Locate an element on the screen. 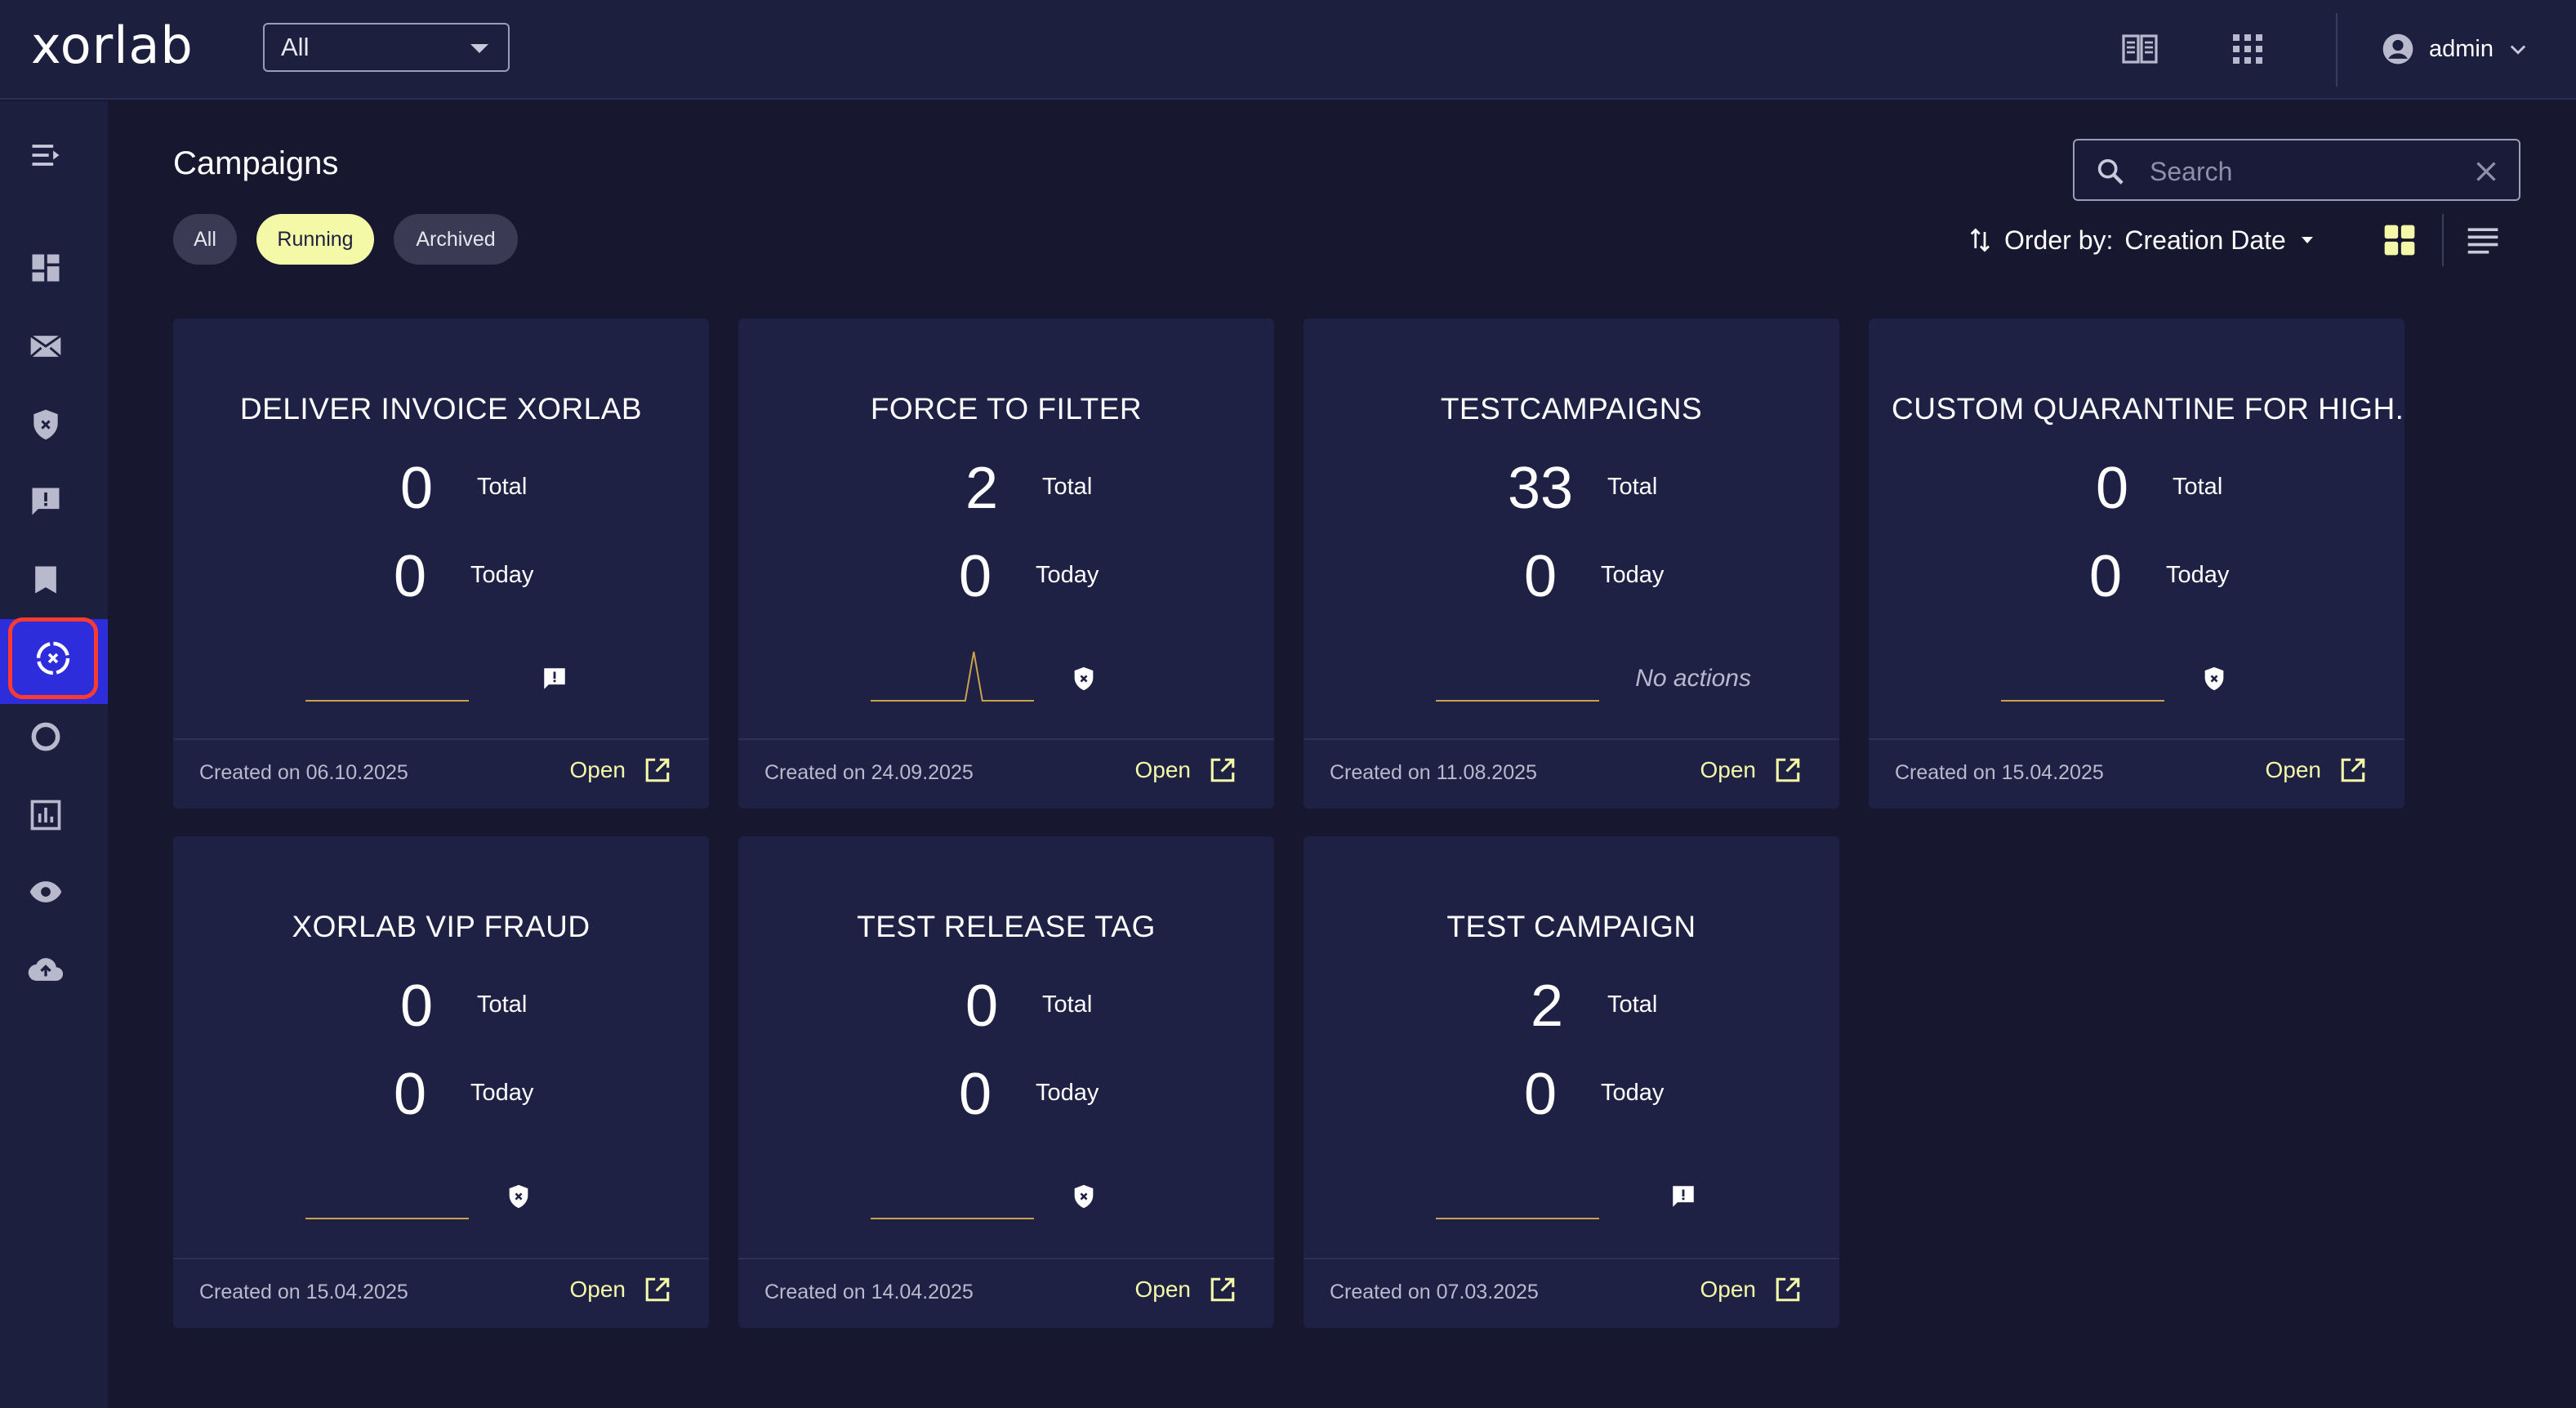 The height and width of the screenshot is (1408, 2576). mail-icon is located at coordinates (45, 346).